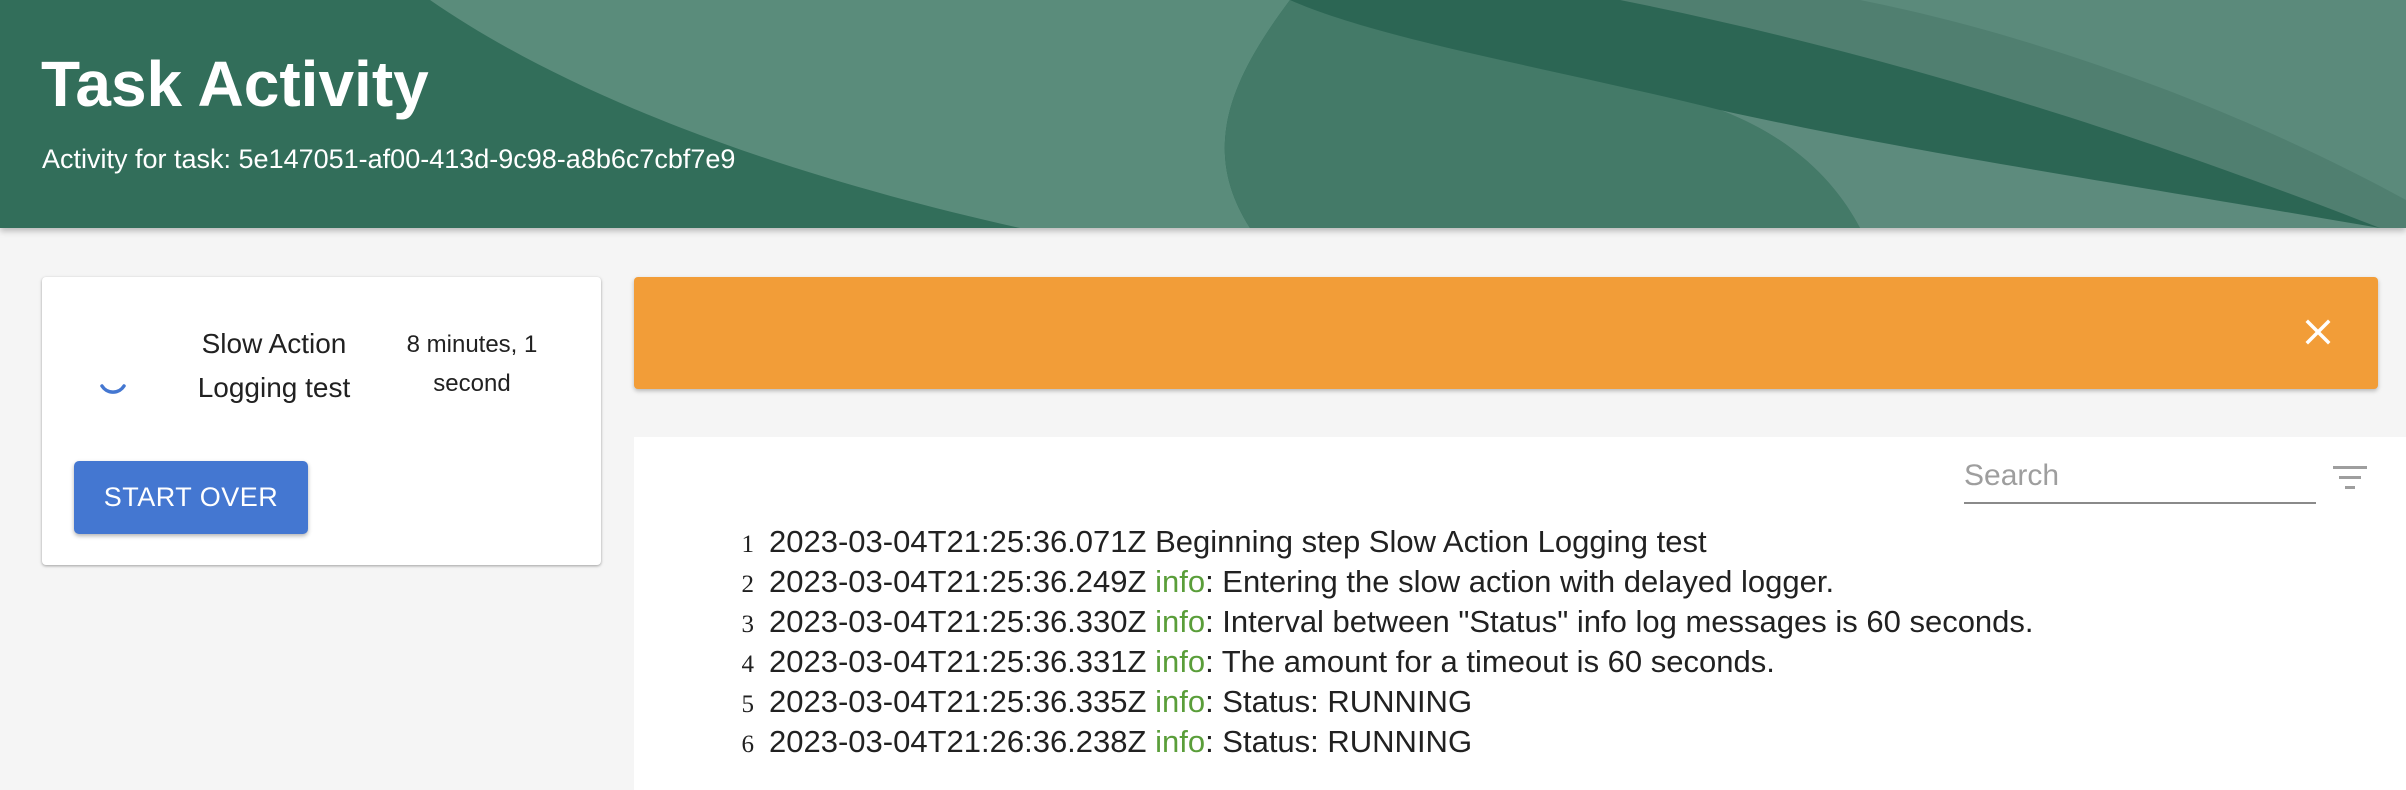 The width and height of the screenshot is (2406, 790). I want to click on line-number: 2, so click(748, 584).